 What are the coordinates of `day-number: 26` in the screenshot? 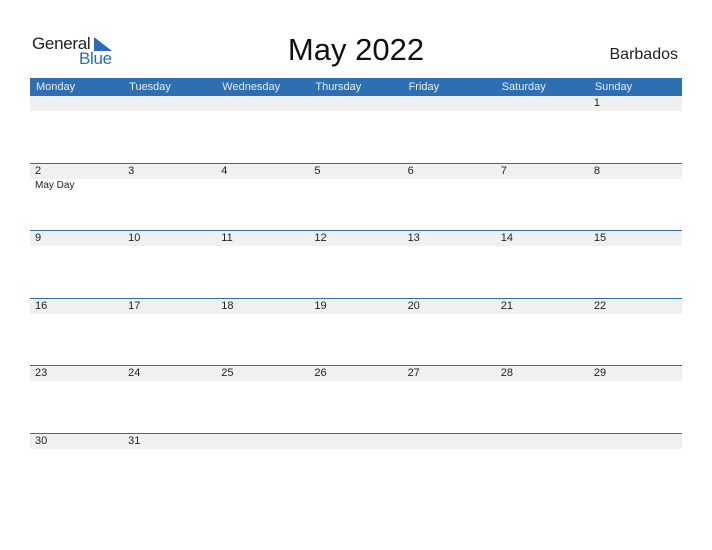 It's located at (320, 373).